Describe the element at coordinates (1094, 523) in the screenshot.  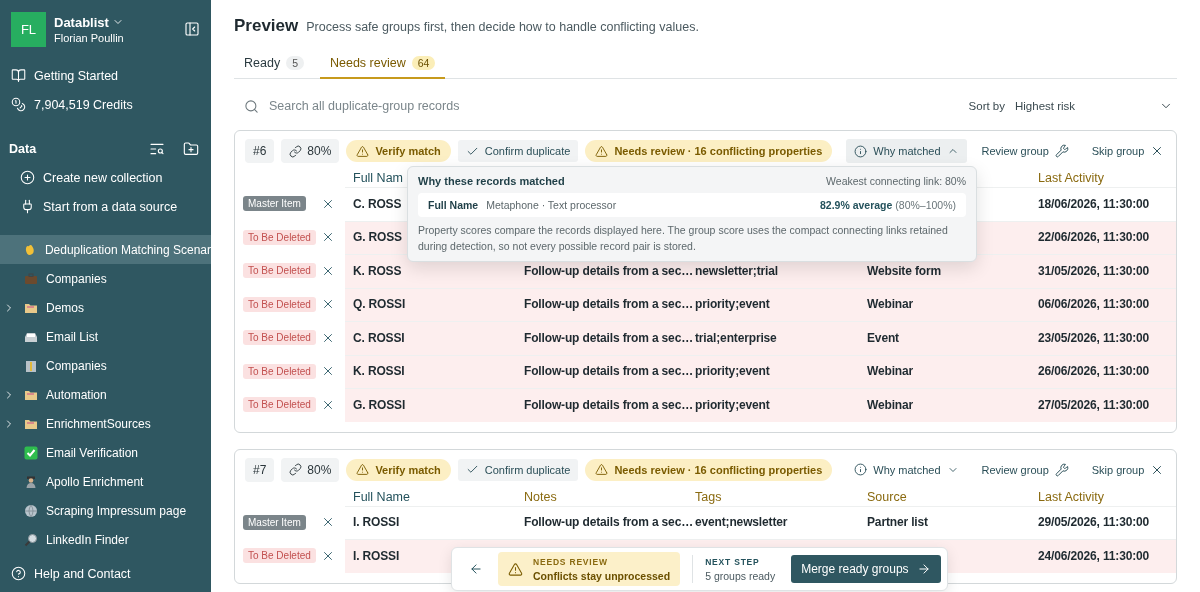
I see `table-cell: 29/05/2026, 11:30:00` at that location.